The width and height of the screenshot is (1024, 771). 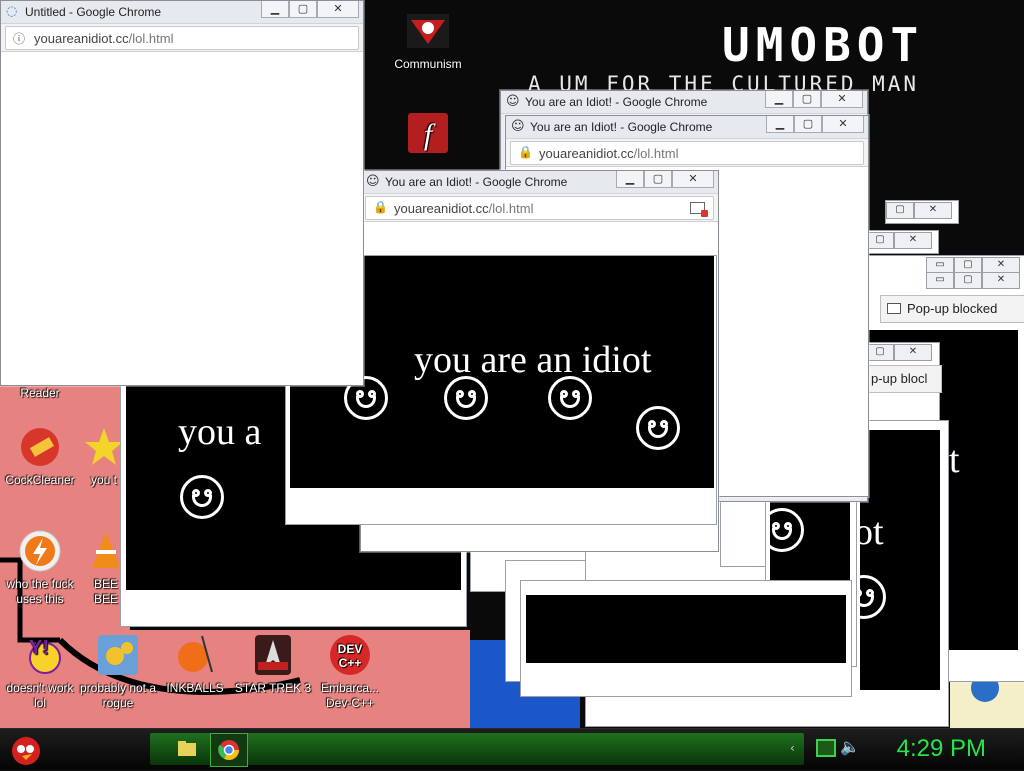 I want to click on idiot-text: you a, so click(x=220, y=432).